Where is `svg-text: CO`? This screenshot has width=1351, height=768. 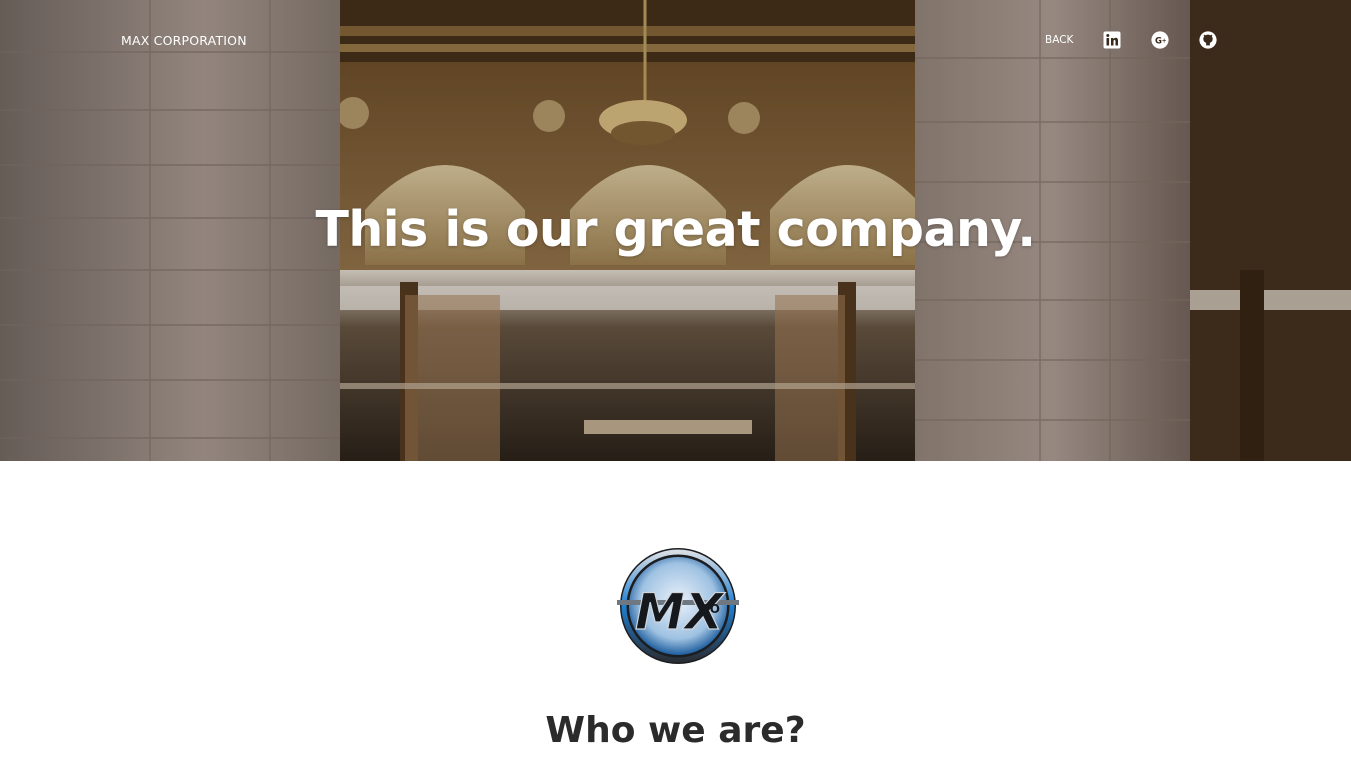
svg-text: CO is located at coordinates (710, 609).